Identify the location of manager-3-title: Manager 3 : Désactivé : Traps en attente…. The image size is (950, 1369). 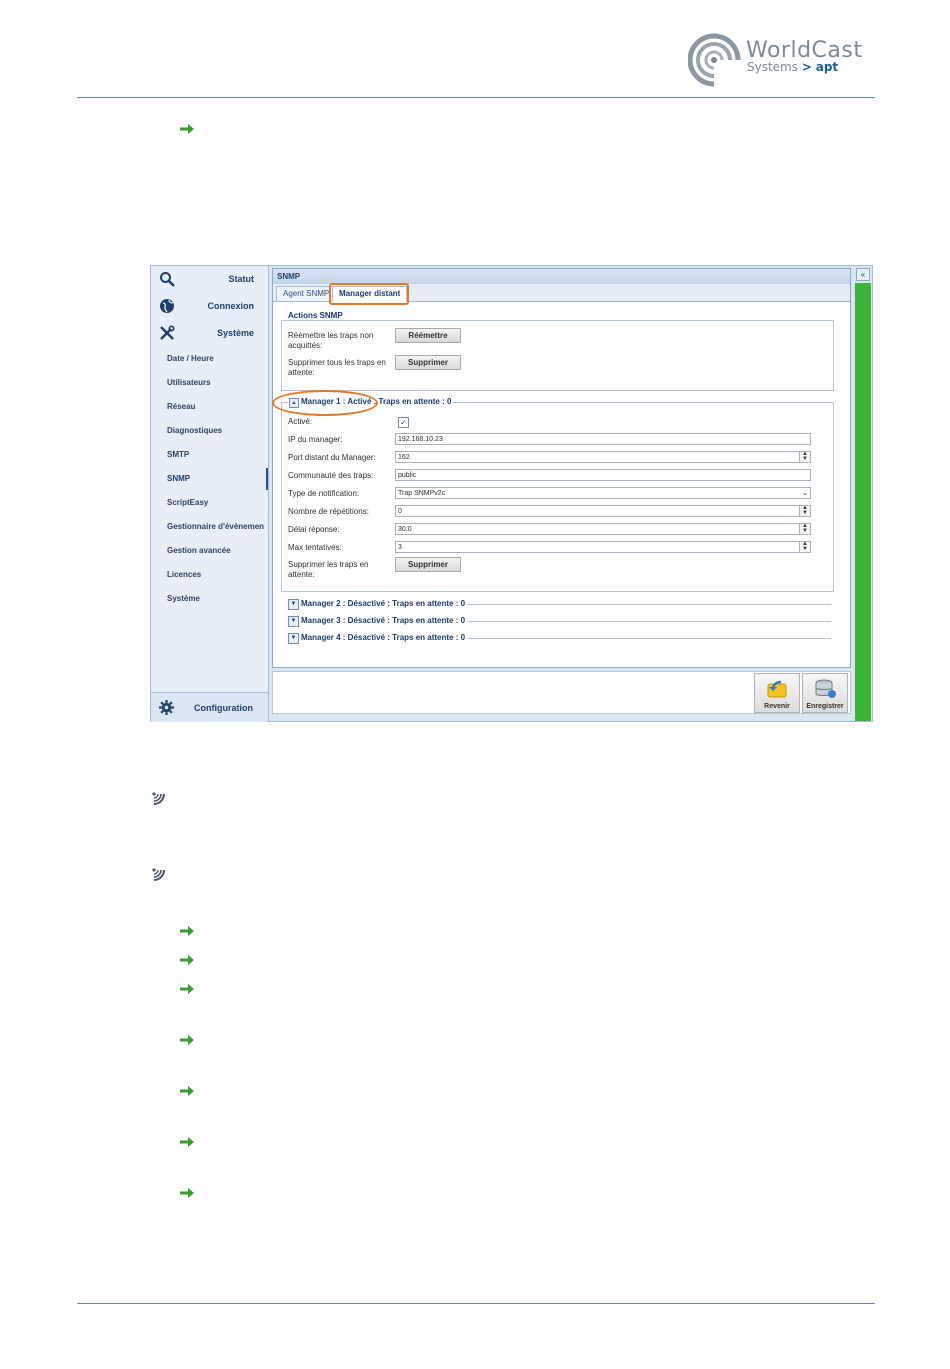
(385, 620).